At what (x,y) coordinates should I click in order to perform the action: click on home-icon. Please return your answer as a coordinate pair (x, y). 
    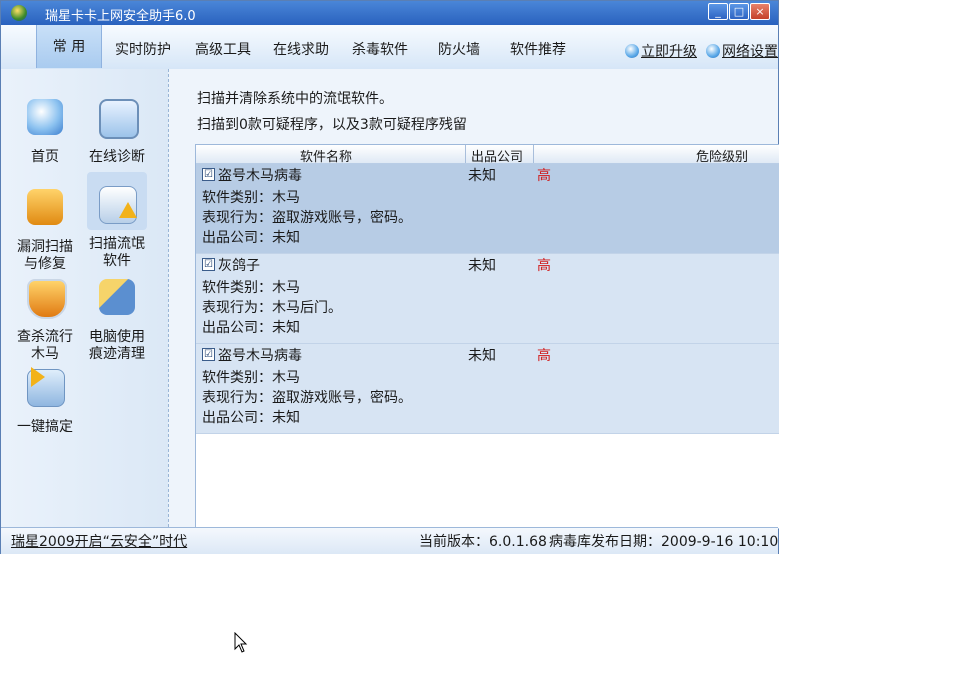
    Looking at the image, I should click on (45, 117).